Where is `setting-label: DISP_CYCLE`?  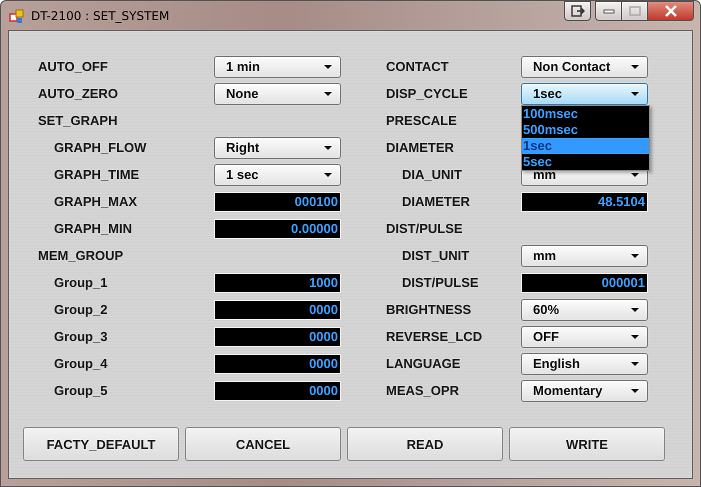
setting-label: DISP_CYCLE is located at coordinates (427, 93).